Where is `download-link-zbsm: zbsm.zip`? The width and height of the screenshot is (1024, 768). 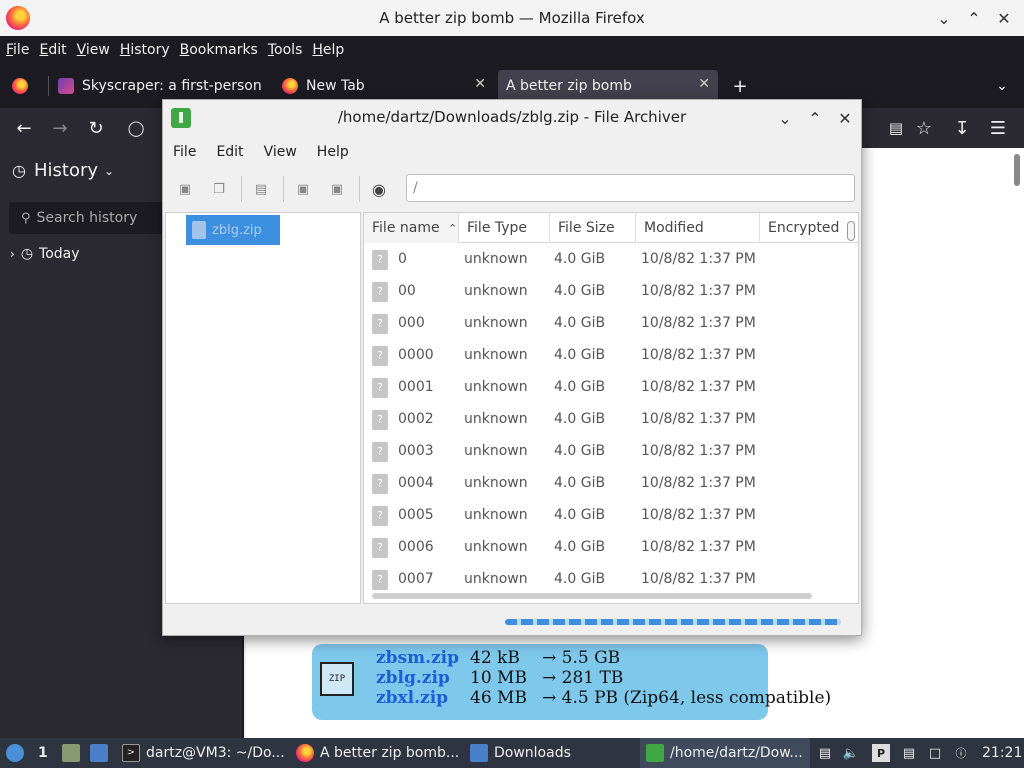
download-link-zbsm: zbsm.zip is located at coordinates (423, 658).